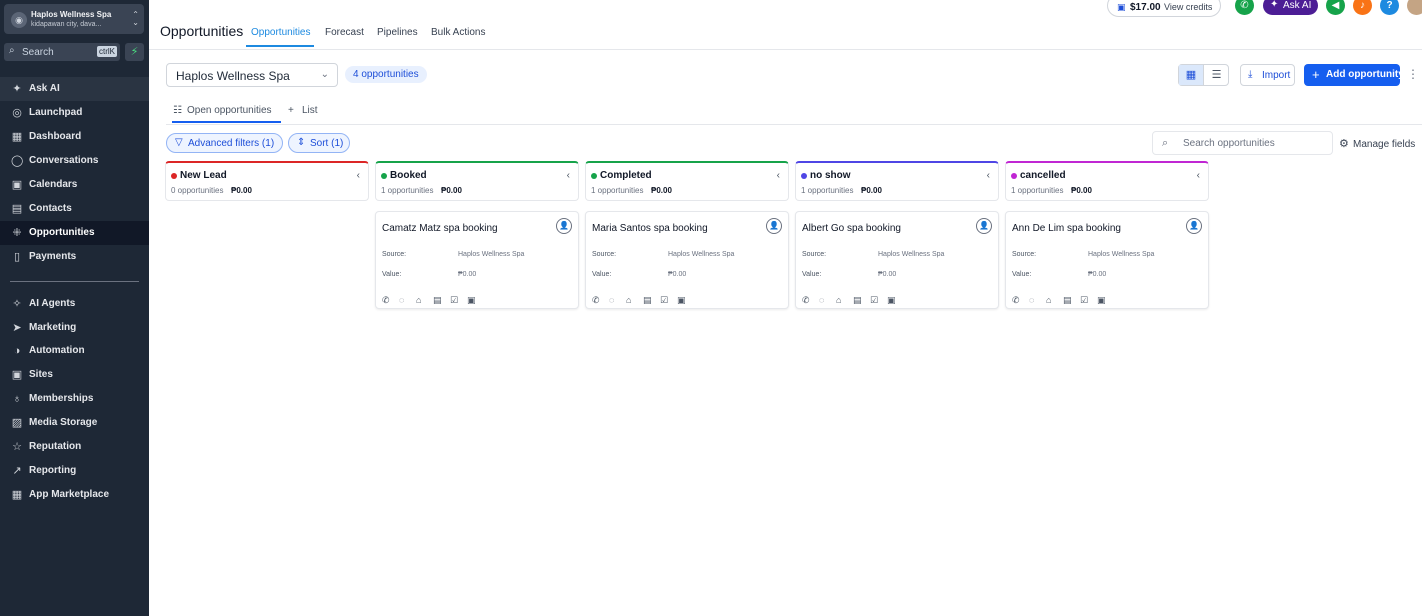 This screenshot has width=1422, height=616. What do you see at coordinates (851, 228) in the screenshot?
I see `card-title: Albert Go spa booking` at bounding box center [851, 228].